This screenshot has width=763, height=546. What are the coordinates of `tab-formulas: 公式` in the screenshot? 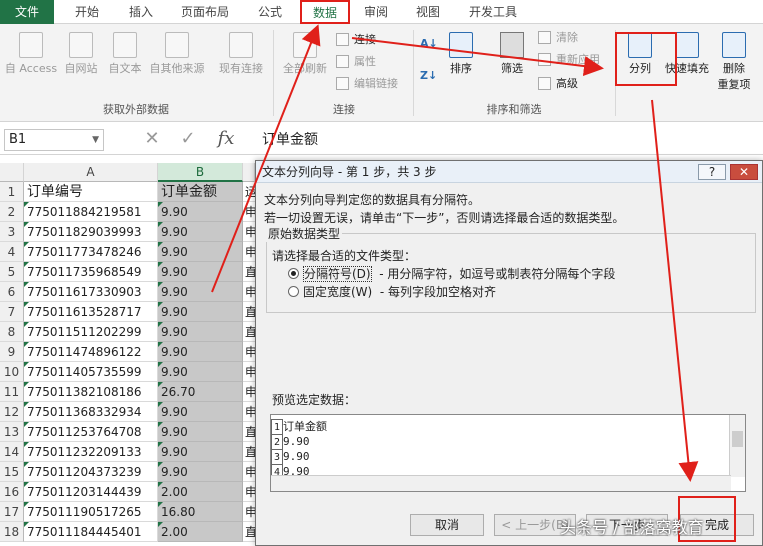 It's located at (270, 12).